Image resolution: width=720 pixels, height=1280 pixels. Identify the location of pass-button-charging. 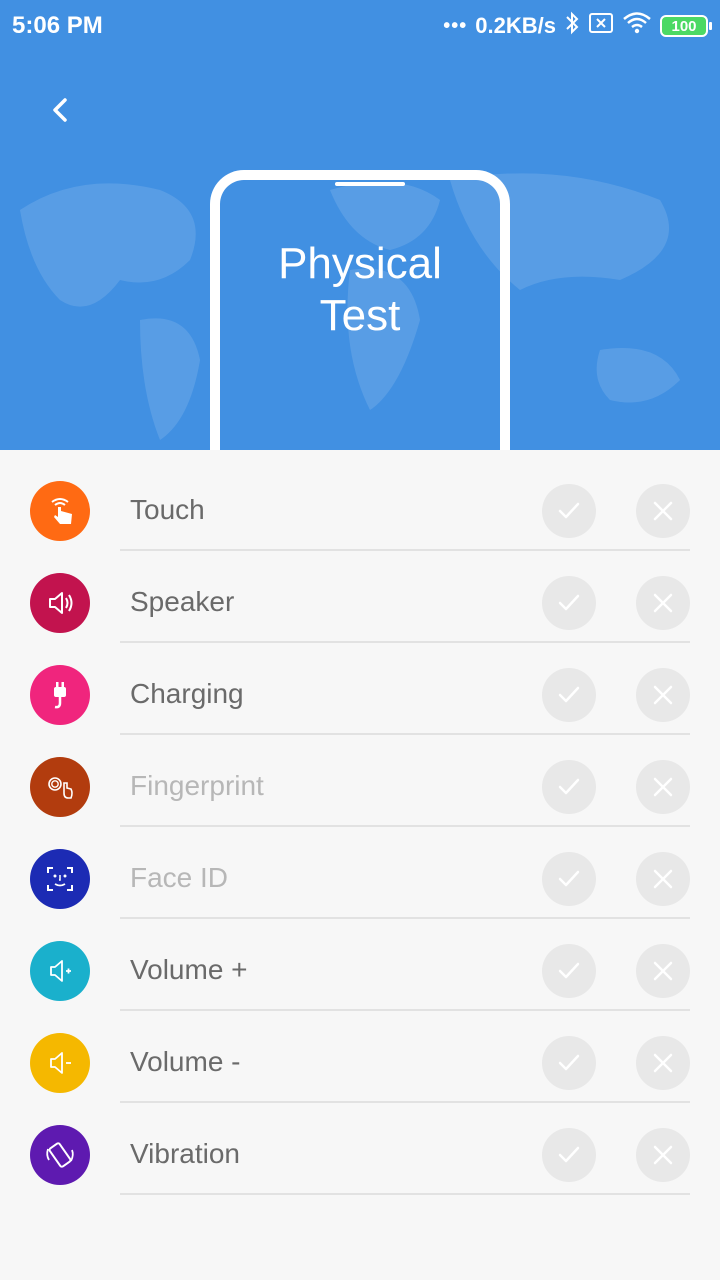
(569, 695).